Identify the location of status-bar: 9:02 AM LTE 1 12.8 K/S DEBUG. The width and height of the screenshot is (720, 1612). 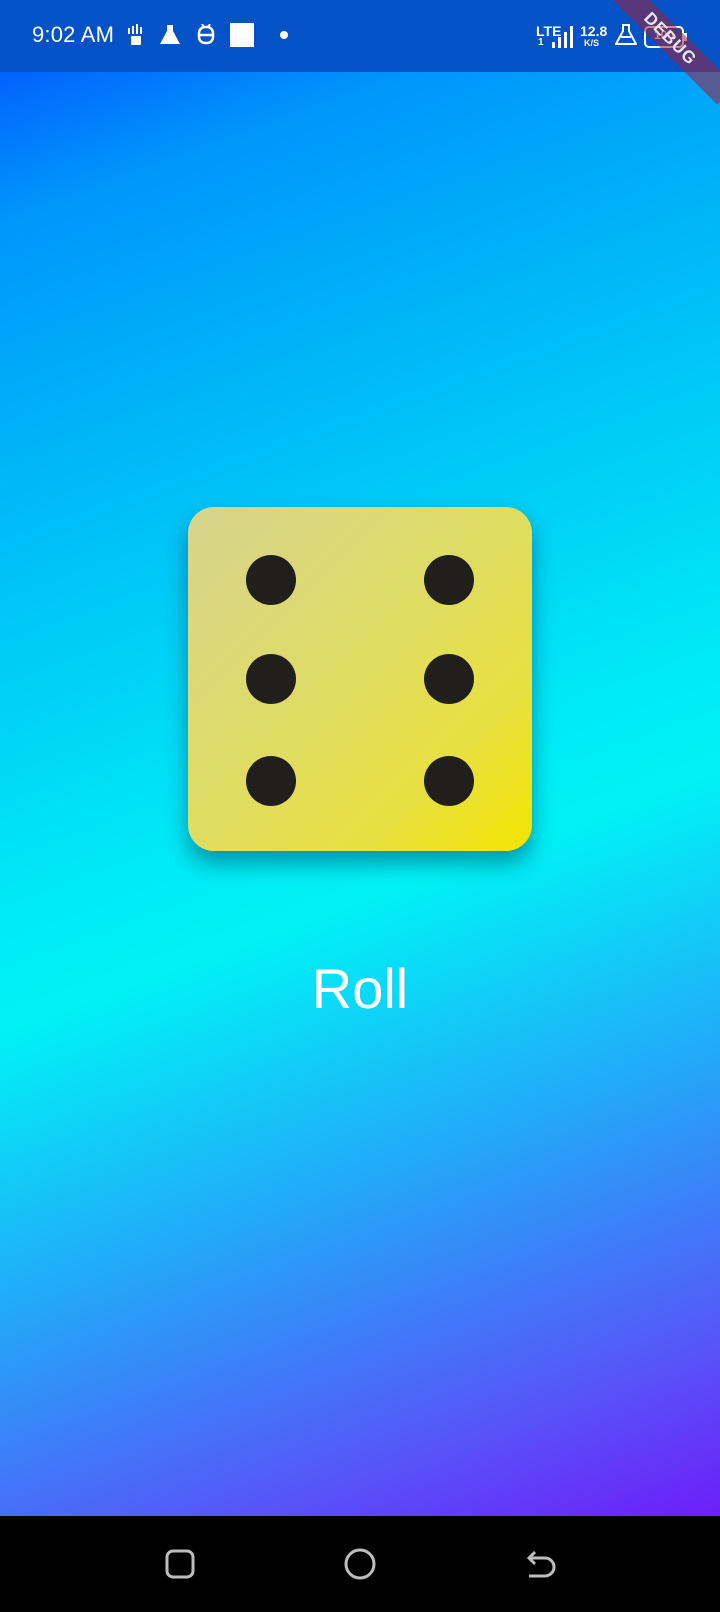
(360, 52).